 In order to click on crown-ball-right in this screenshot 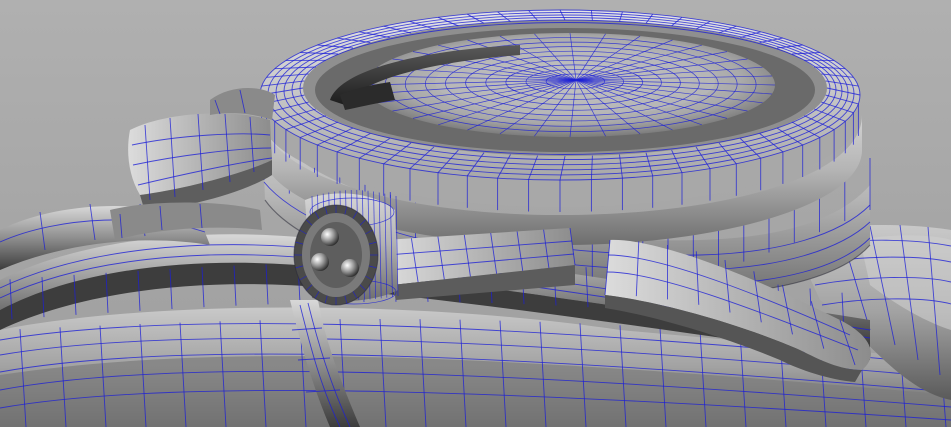, I will do `click(350, 268)`.